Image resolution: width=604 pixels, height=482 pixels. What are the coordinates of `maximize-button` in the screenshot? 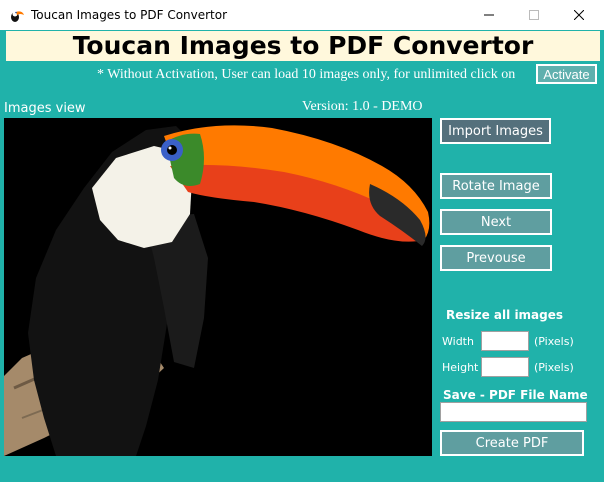 It's located at (534, 15).